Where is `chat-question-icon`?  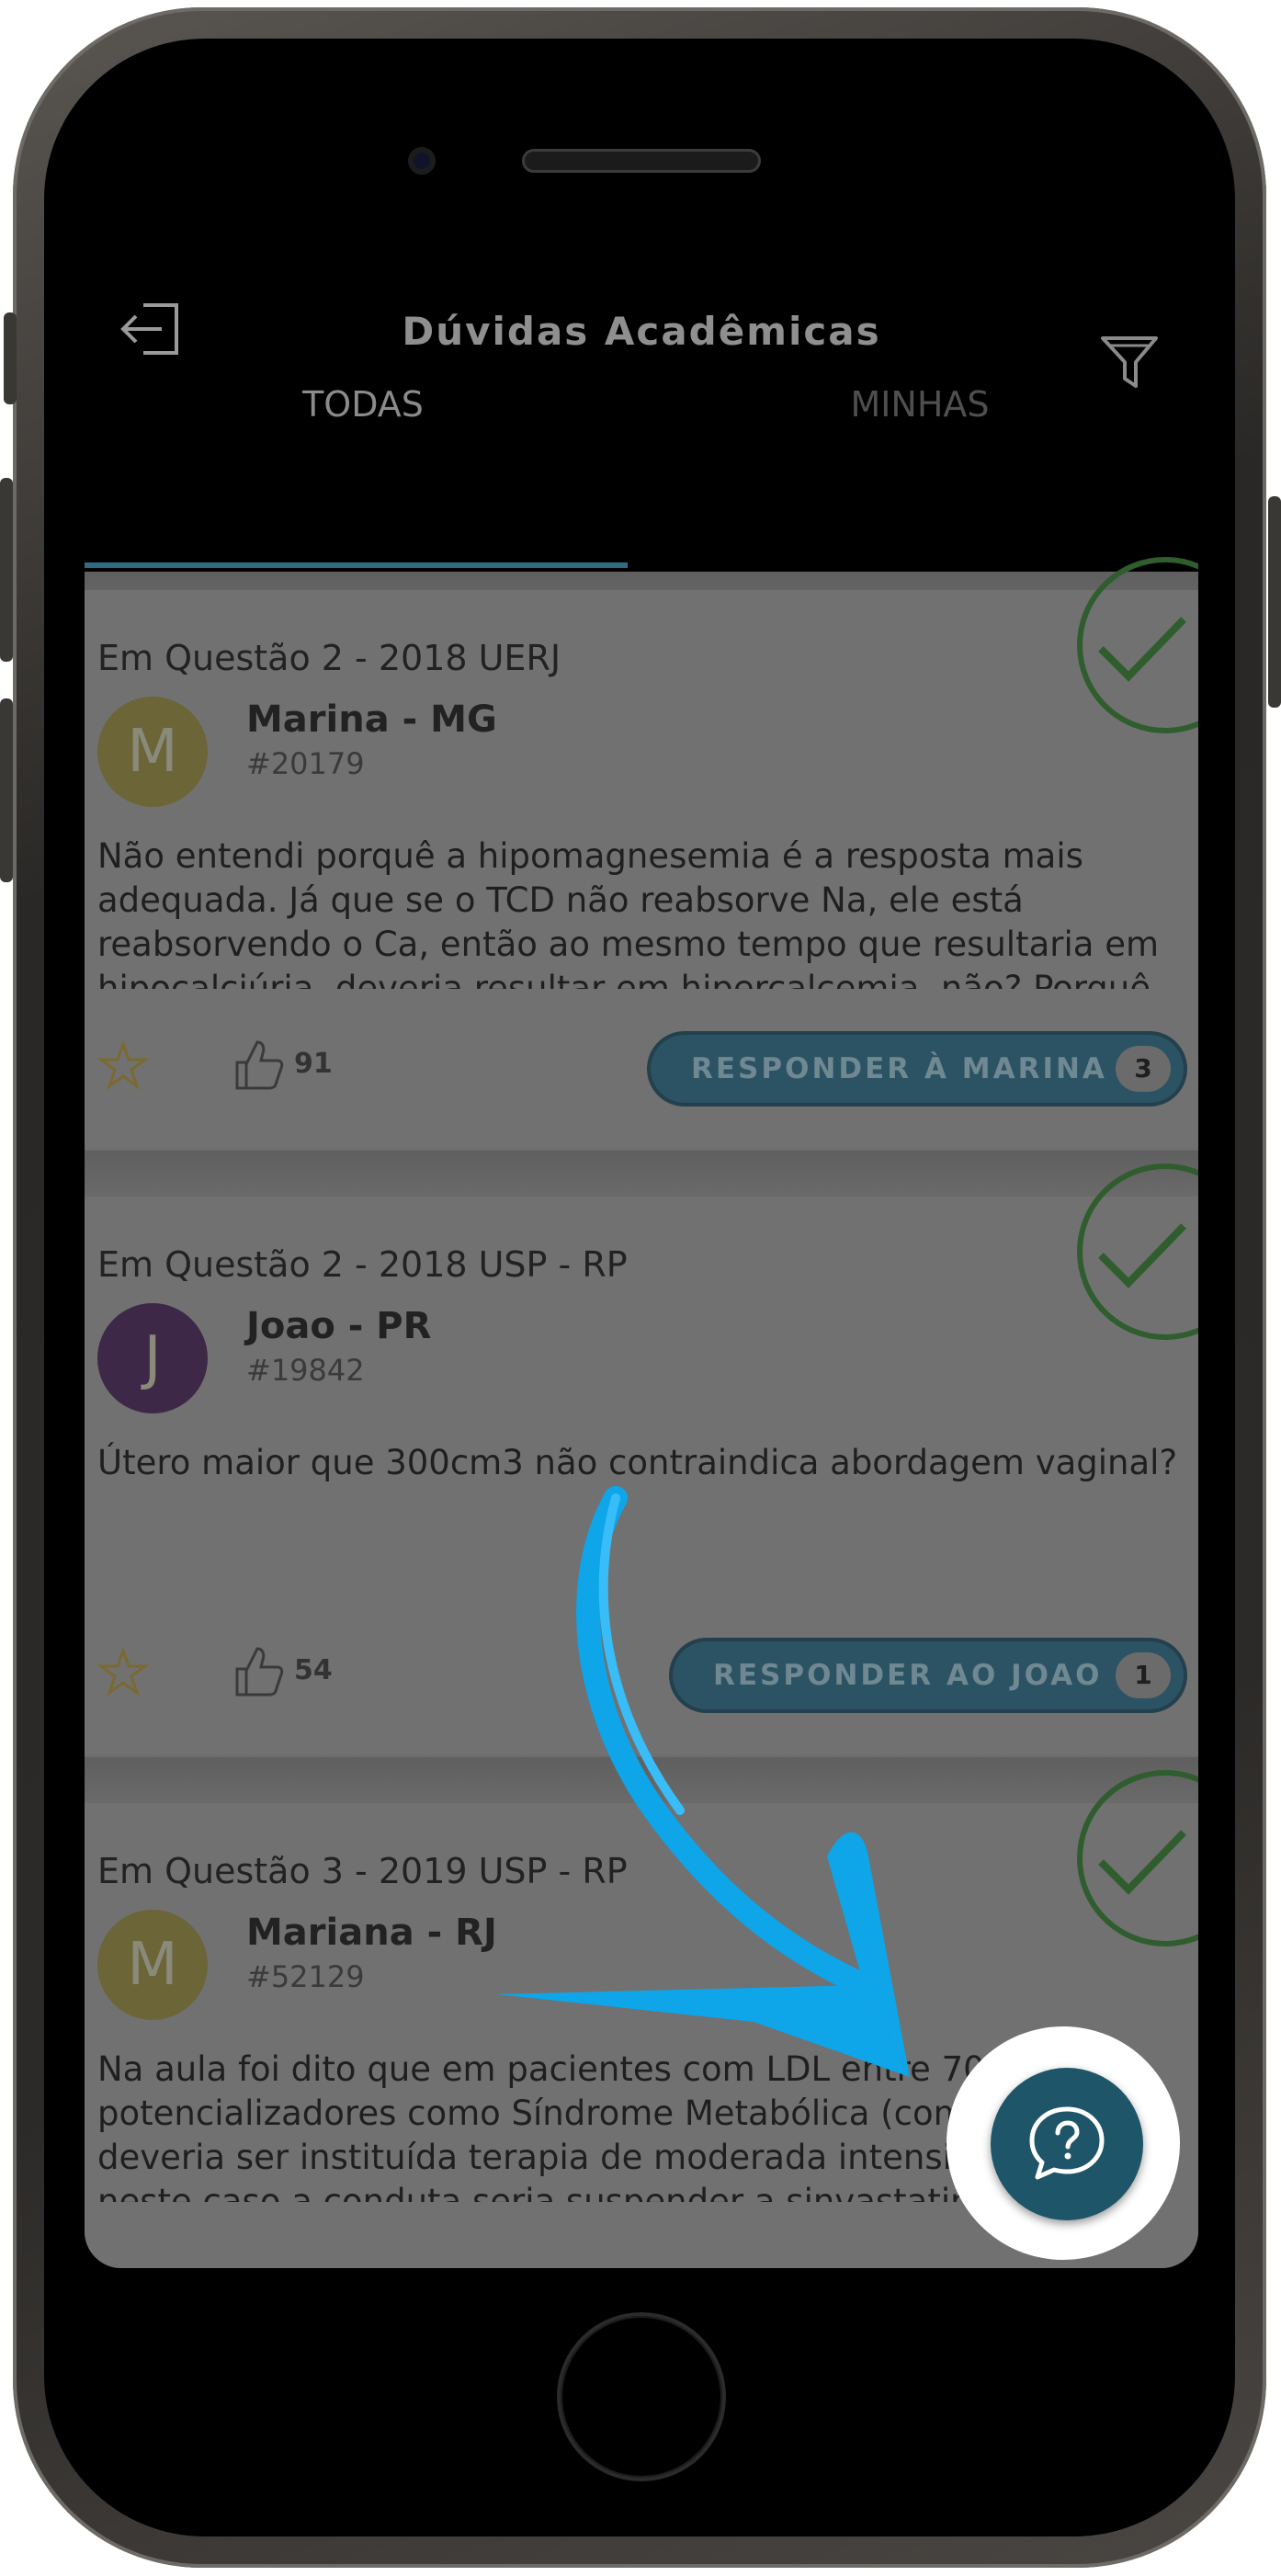 chat-question-icon is located at coordinates (1067, 2143).